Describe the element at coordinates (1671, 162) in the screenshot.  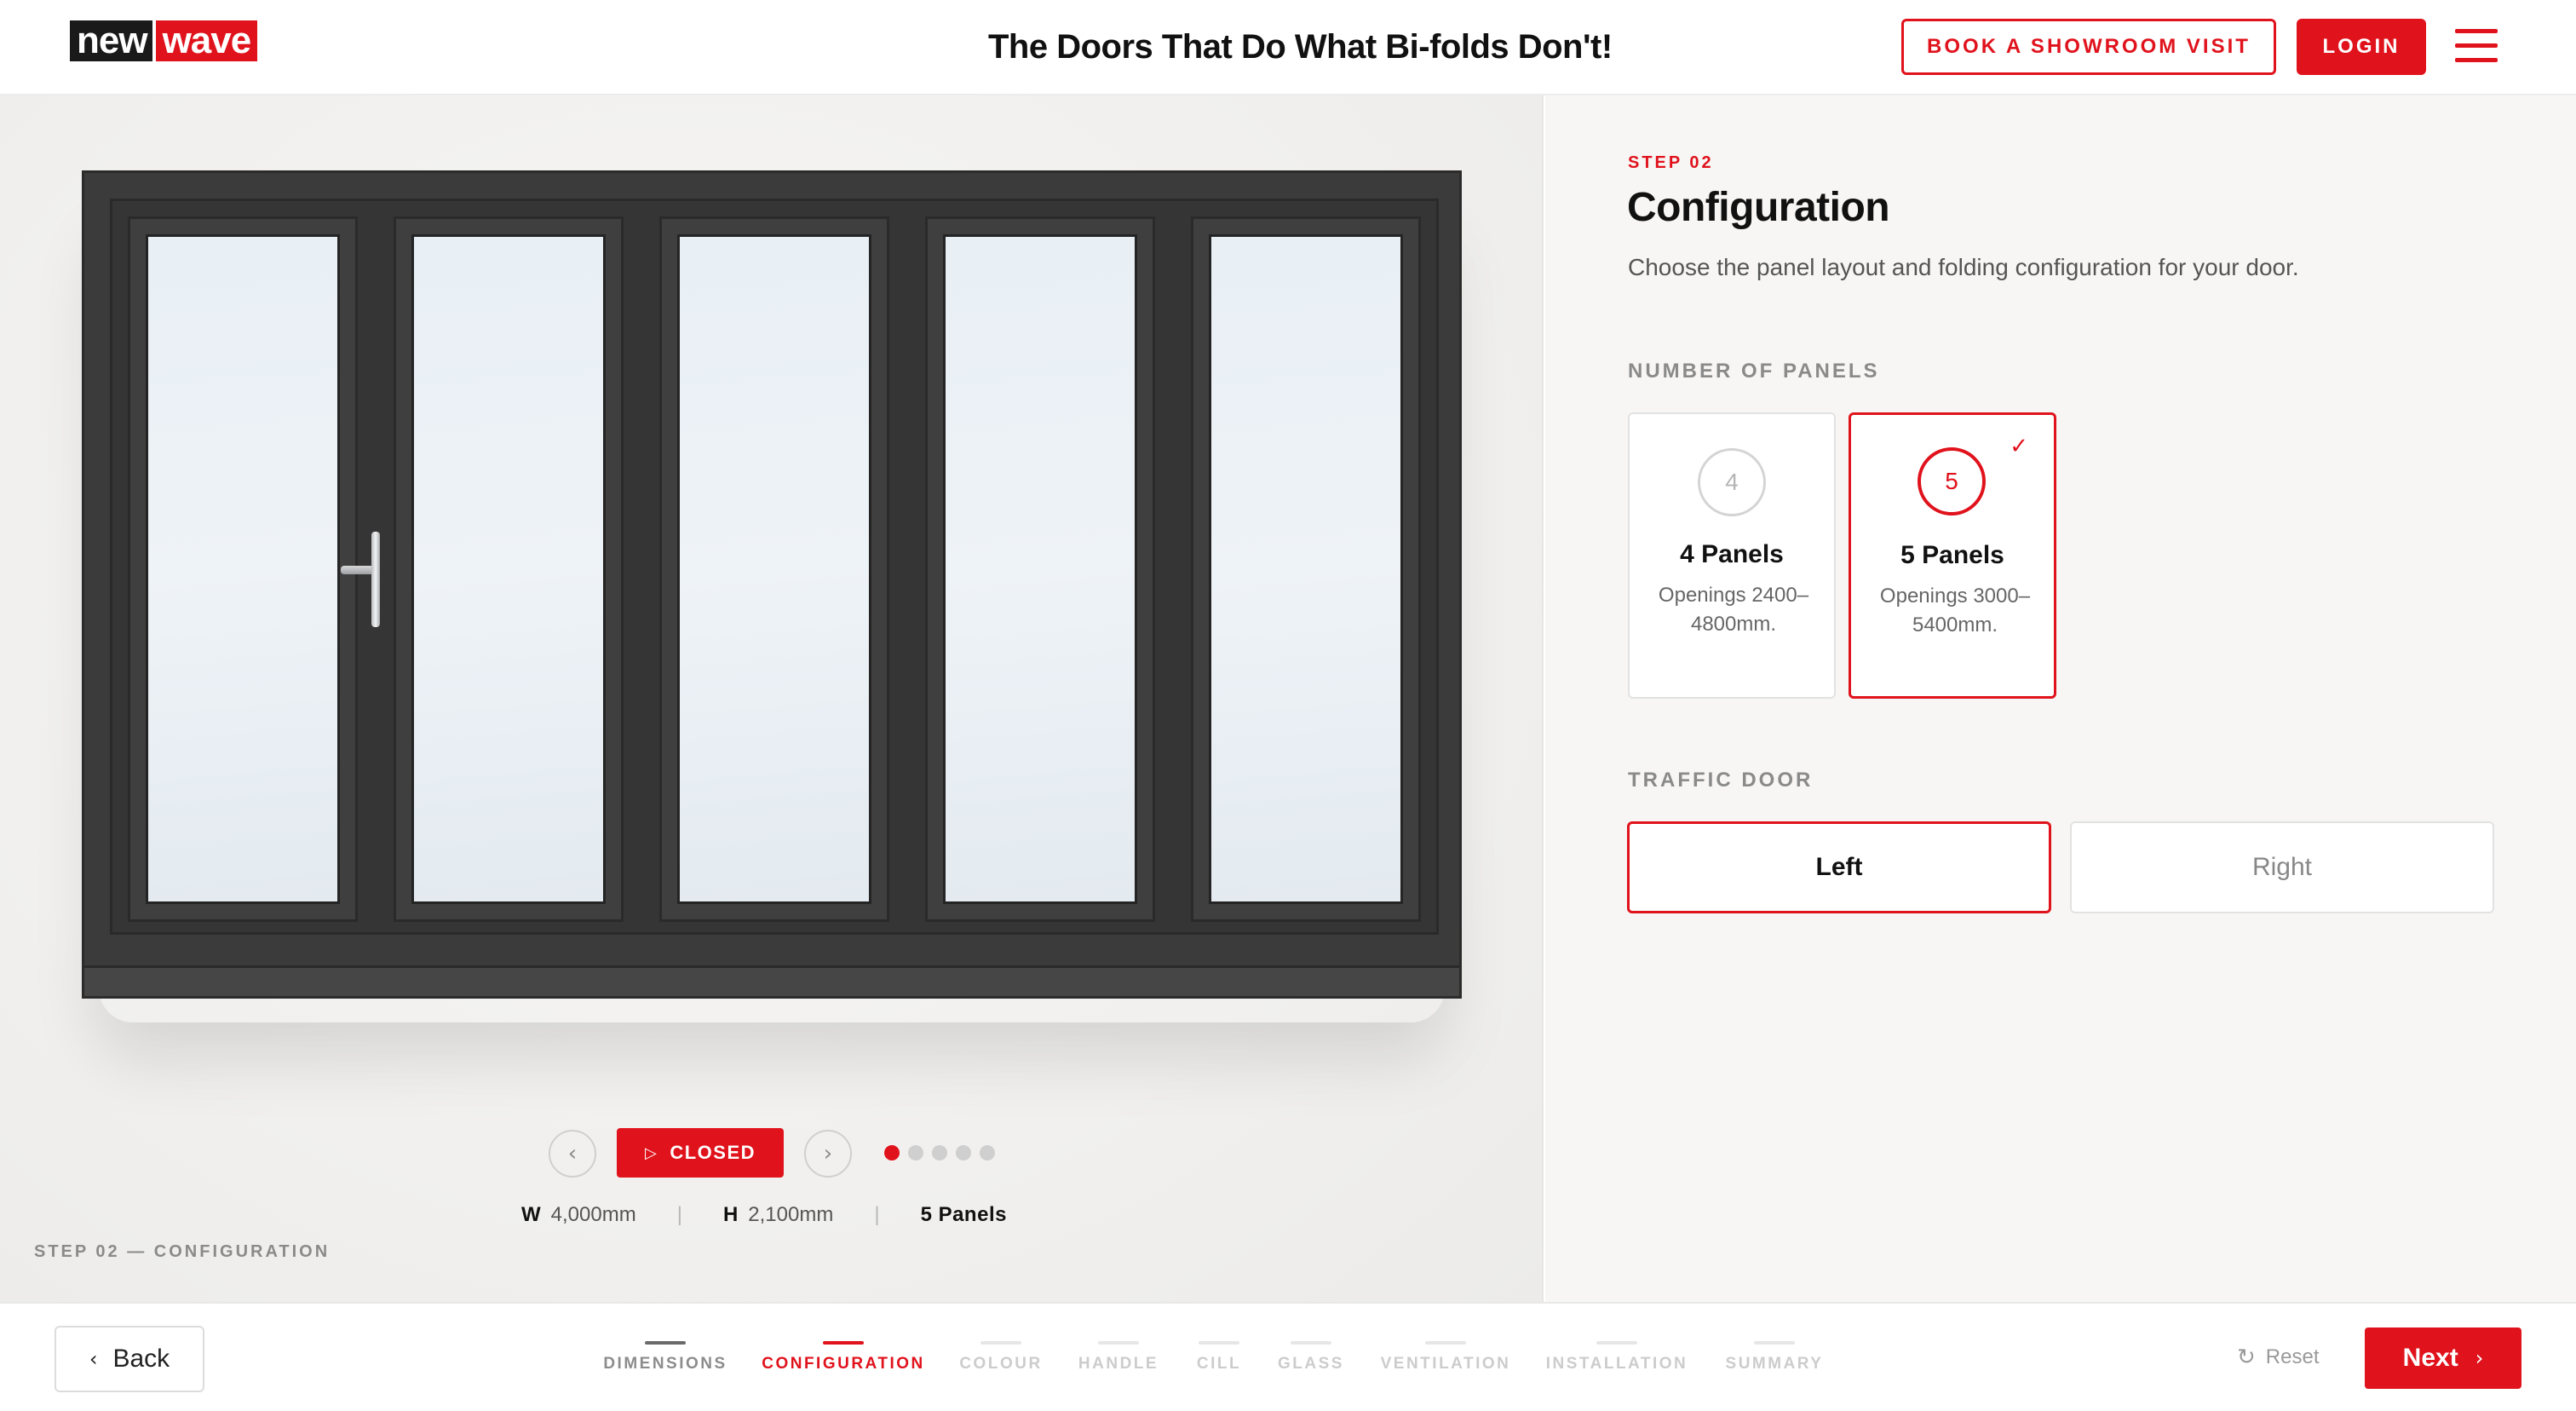
I see `step-label: STEP 02` at that location.